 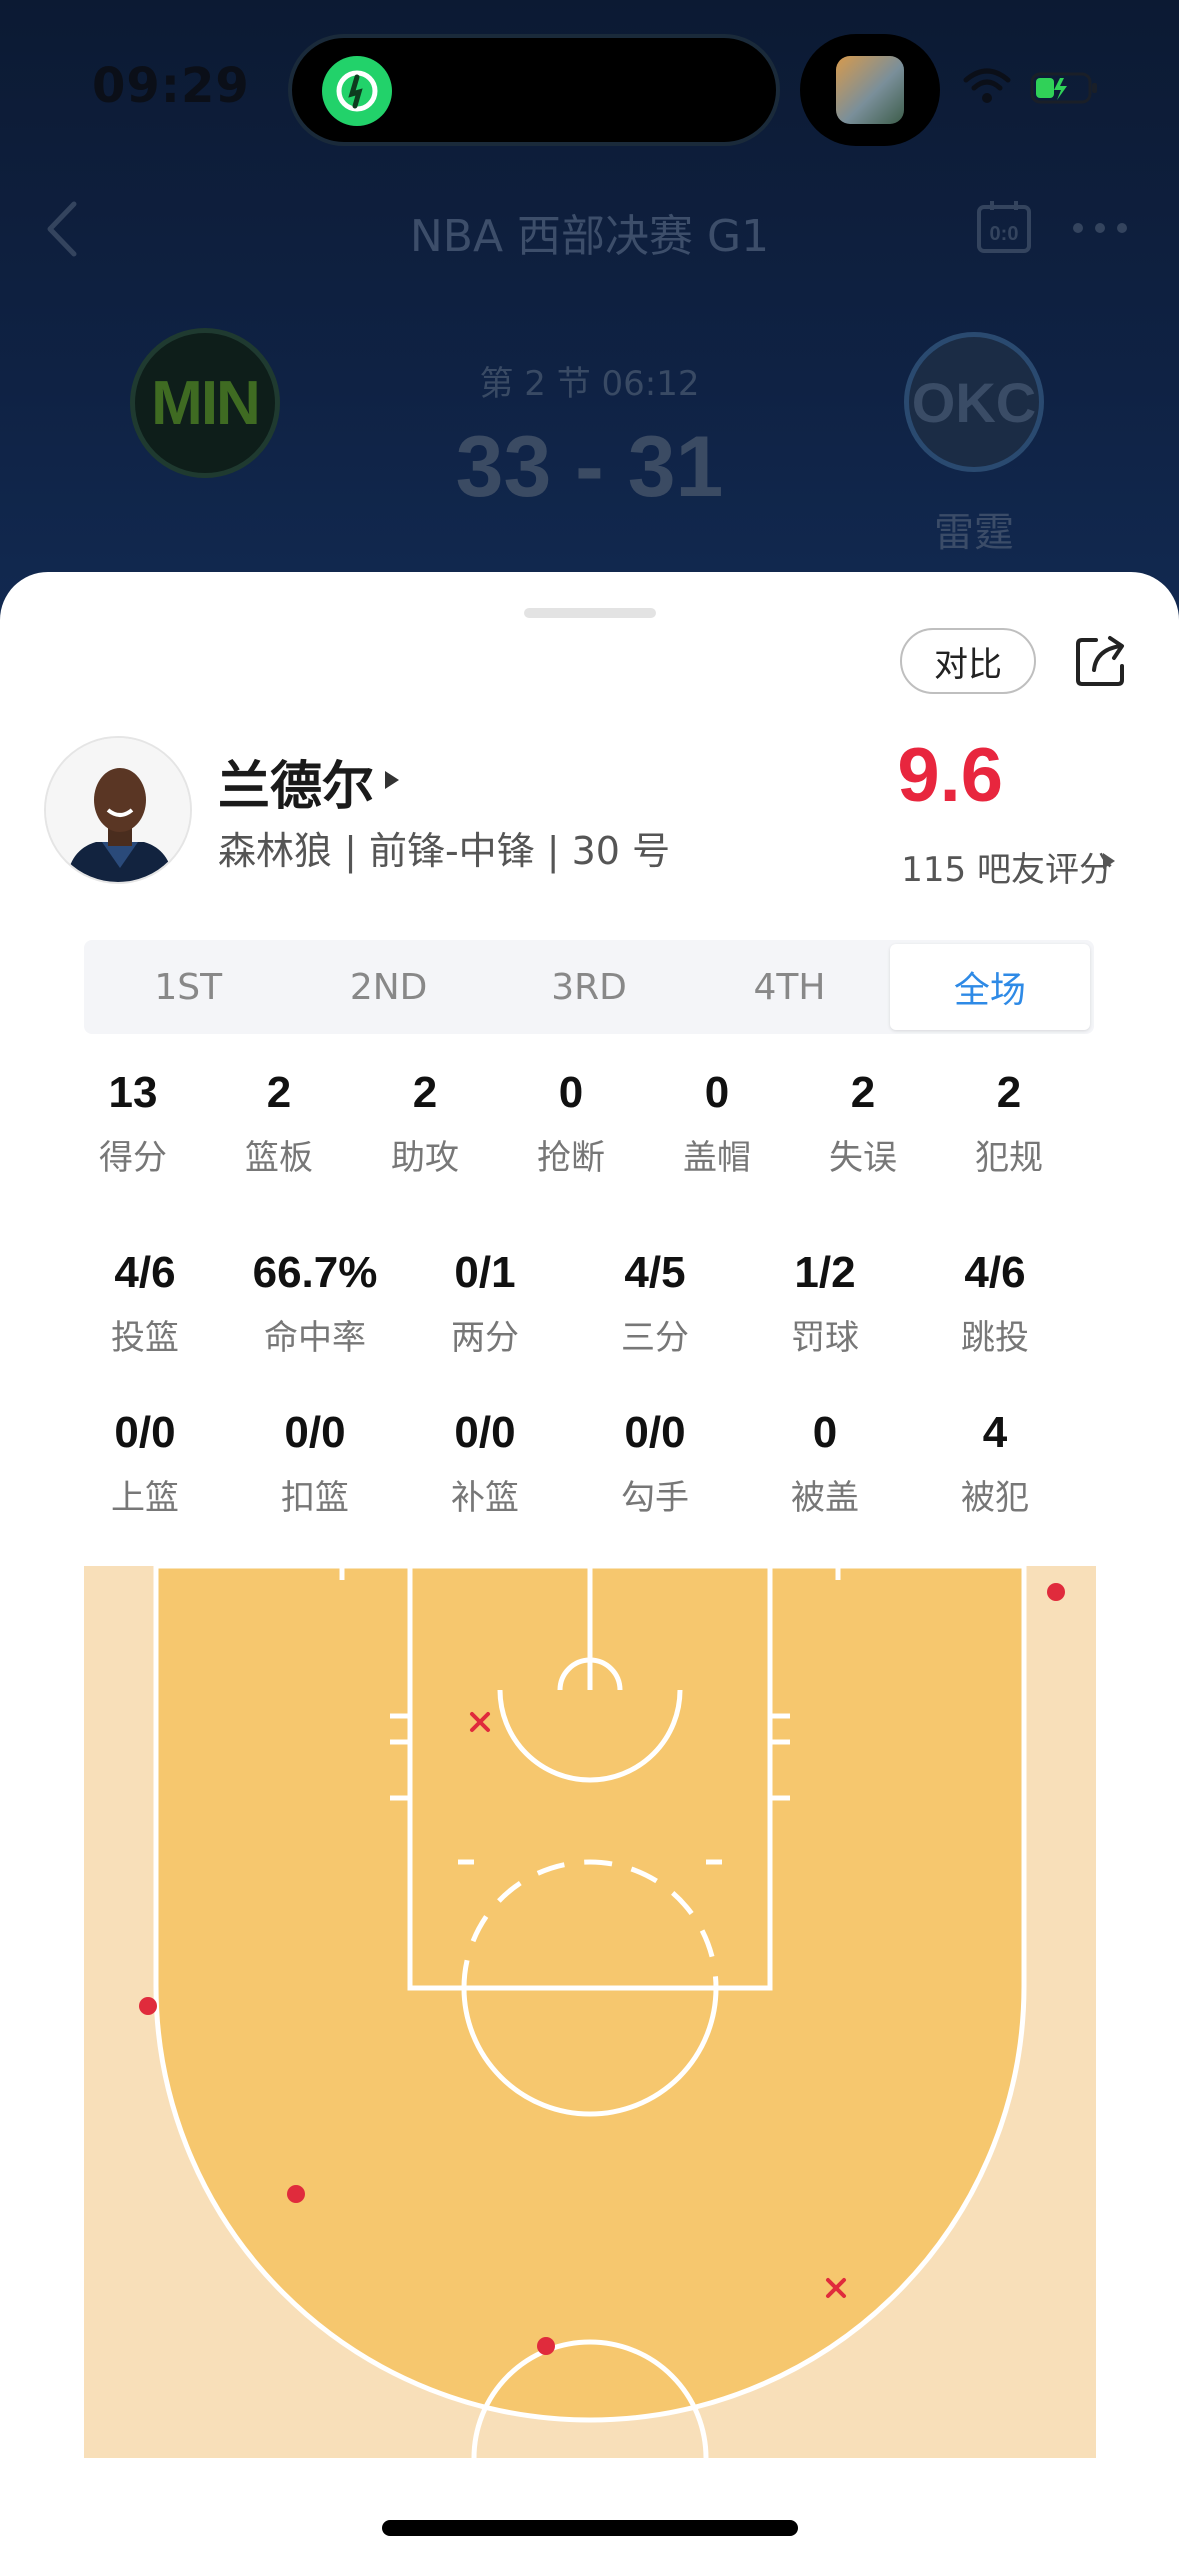 What do you see at coordinates (717, 1158) in the screenshot?
I see `stat-label: 盖帽` at bounding box center [717, 1158].